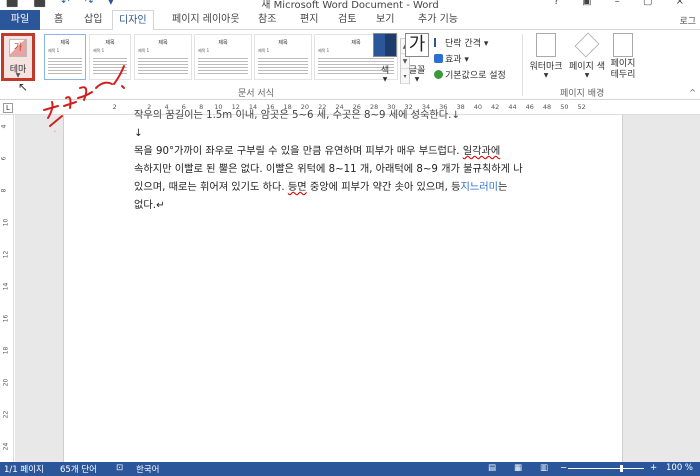  I want to click on vertical-ruler: 4 6 8 10 12 14 16 18 20 22 24, so click(7, 288).